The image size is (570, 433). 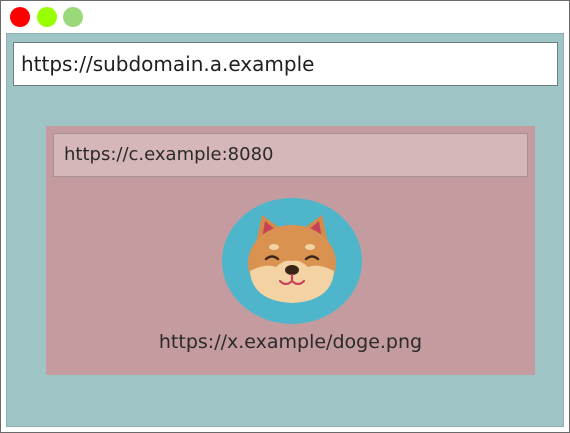 What do you see at coordinates (290, 155) in the screenshot?
I see `iframe-address-bar: https://c.example:8080` at bounding box center [290, 155].